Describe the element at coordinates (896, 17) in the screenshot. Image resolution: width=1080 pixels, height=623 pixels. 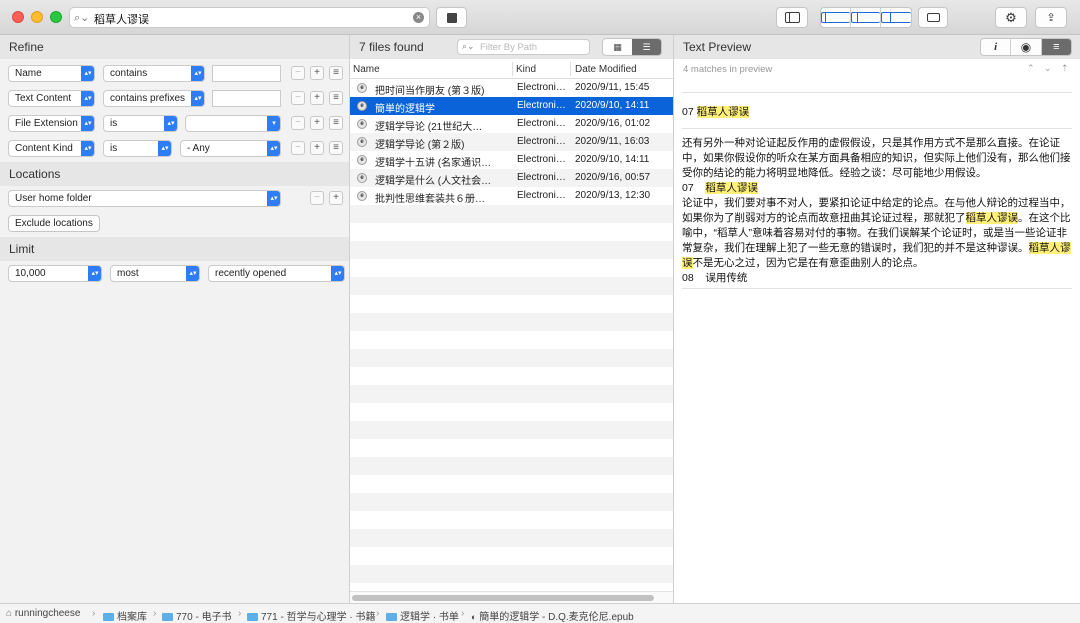
I see `layout-right-button` at that location.